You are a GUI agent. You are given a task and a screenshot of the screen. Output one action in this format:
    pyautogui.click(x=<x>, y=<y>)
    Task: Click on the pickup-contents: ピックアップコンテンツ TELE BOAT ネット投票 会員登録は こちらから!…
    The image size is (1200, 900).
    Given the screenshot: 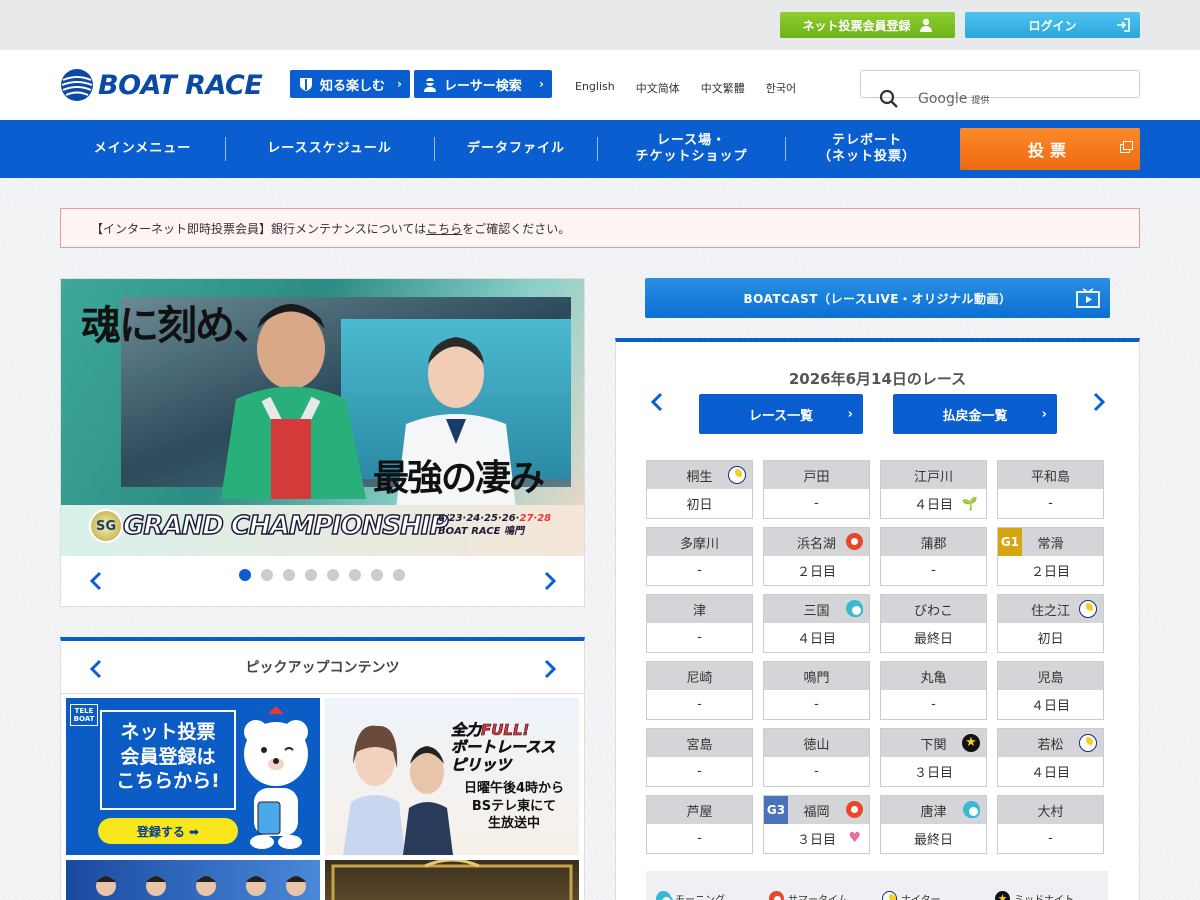 What is the action you would take?
    pyautogui.click(x=322, y=768)
    